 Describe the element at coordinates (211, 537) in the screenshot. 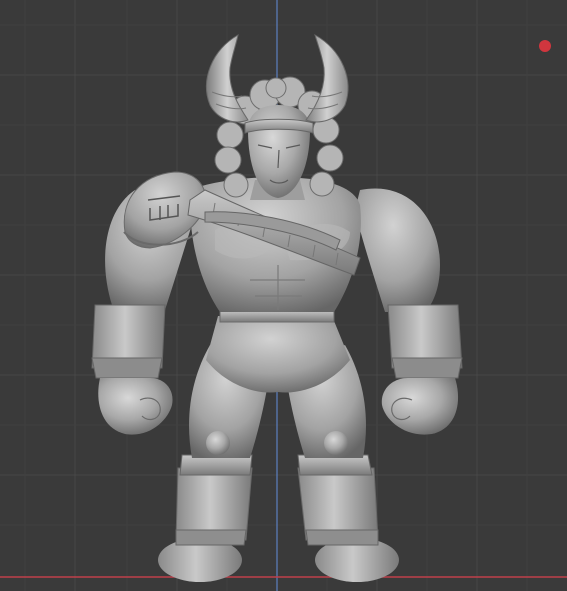

I see `left-shin-band` at that location.